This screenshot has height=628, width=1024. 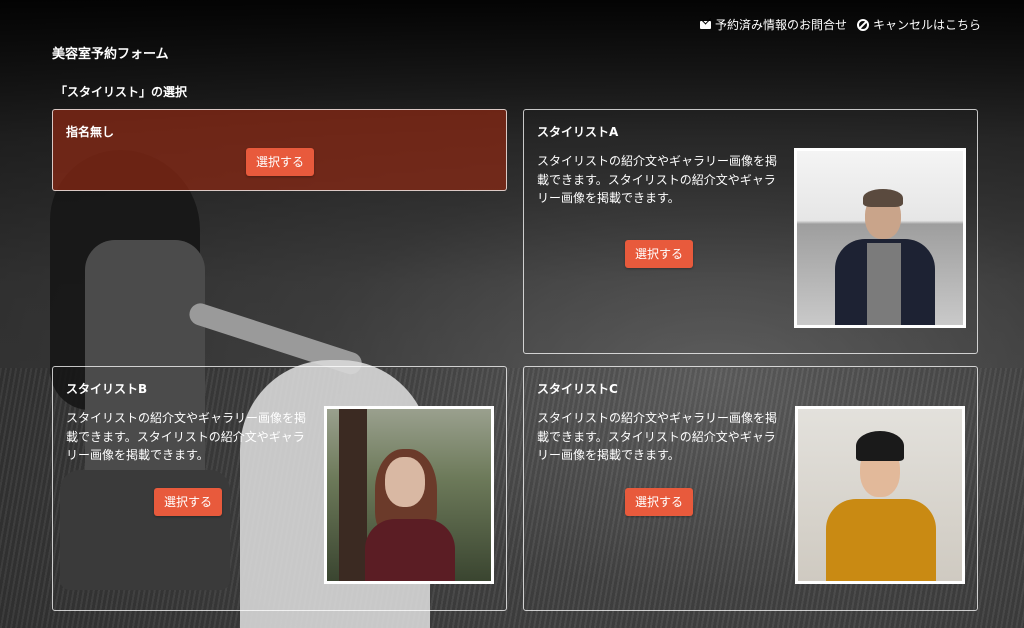 I want to click on stylist-name: スタイリストB, so click(x=107, y=389).